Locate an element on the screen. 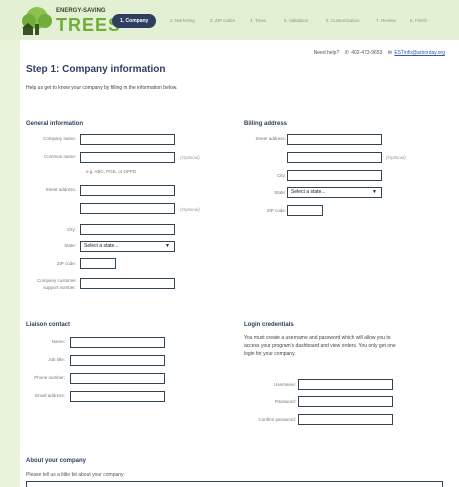 This screenshot has height=487, width=459. billing-city-input is located at coordinates (334, 175).